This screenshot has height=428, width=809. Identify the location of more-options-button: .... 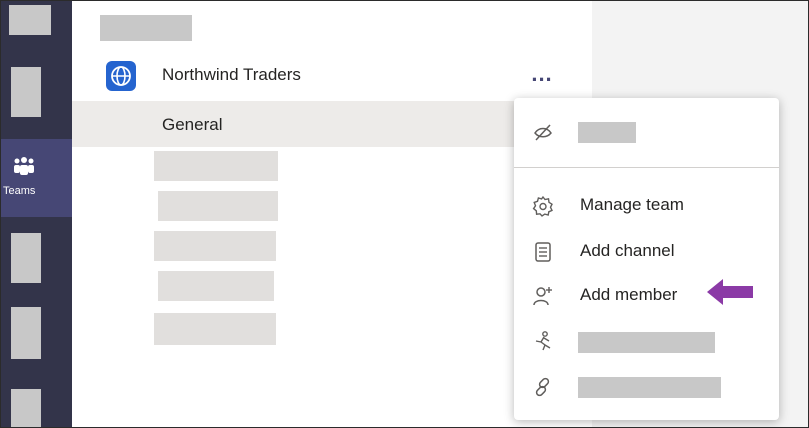
(542, 74).